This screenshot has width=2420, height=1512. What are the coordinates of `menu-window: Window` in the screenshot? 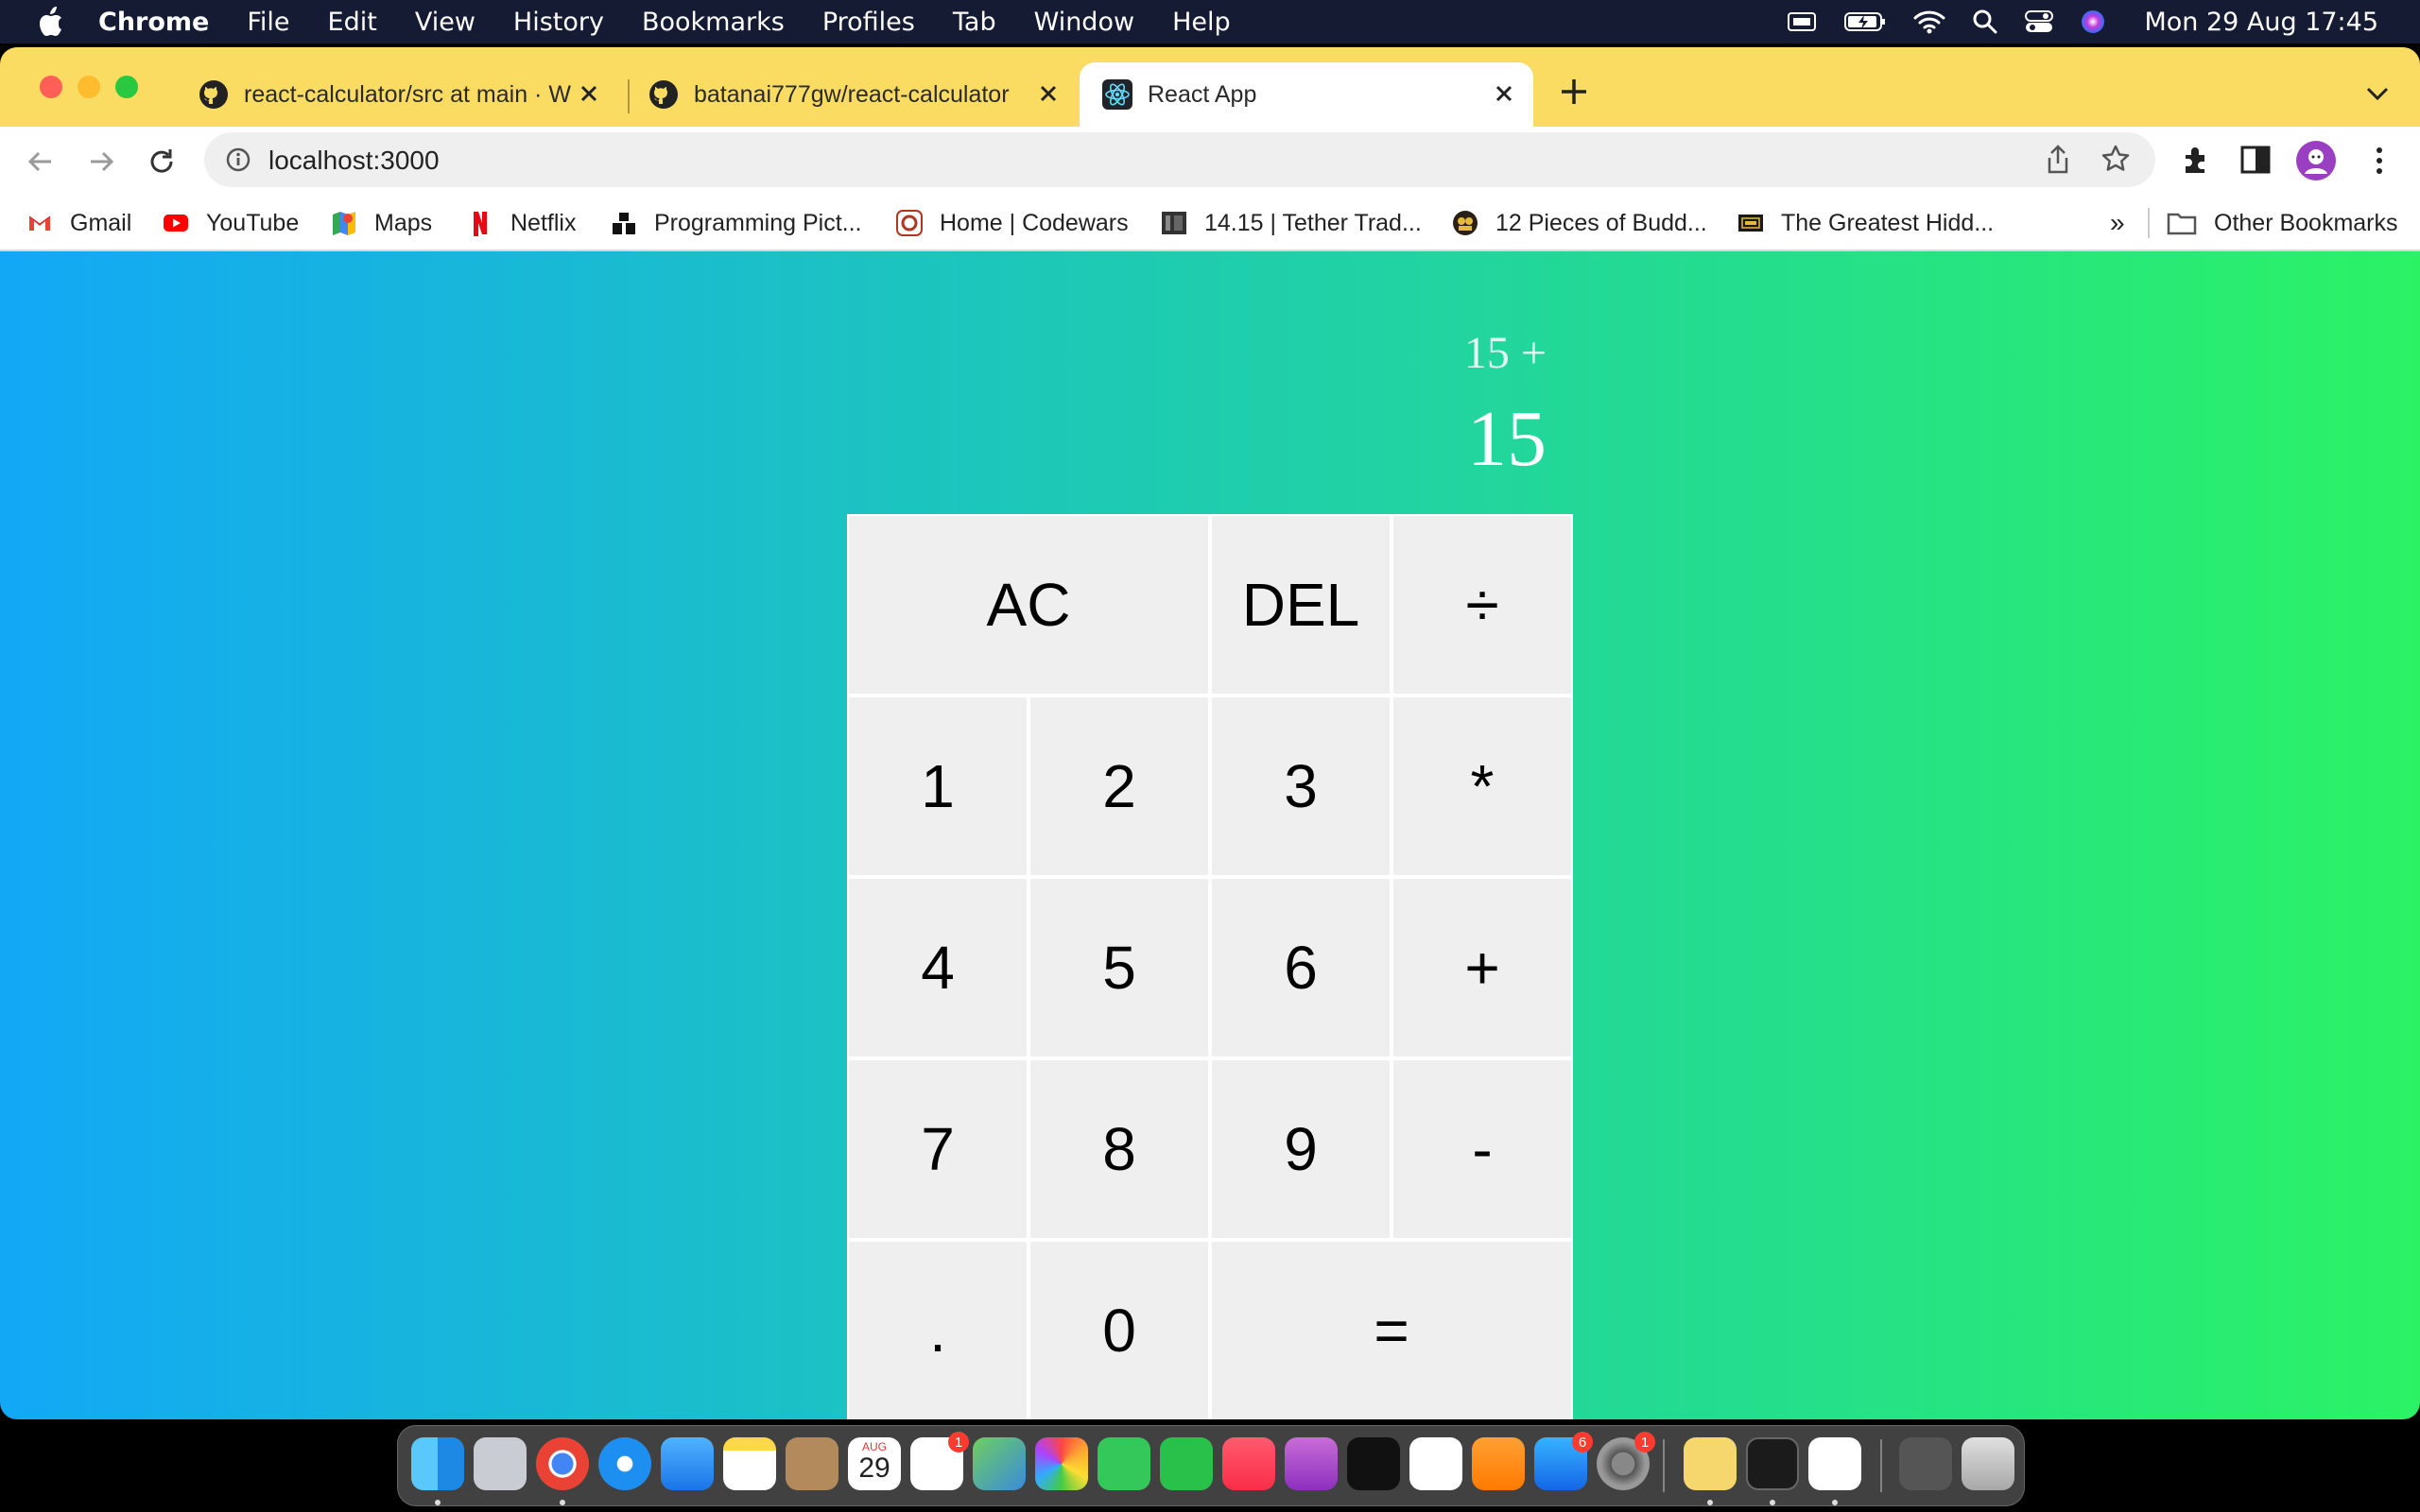 It's located at (1084, 22).